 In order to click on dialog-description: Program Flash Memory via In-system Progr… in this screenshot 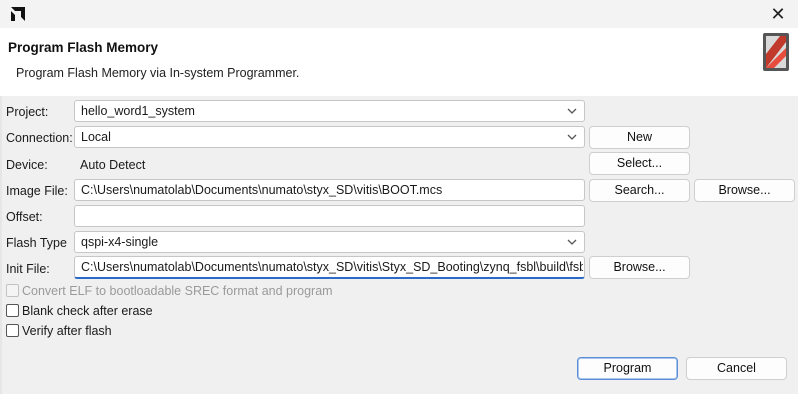, I will do `click(158, 73)`.